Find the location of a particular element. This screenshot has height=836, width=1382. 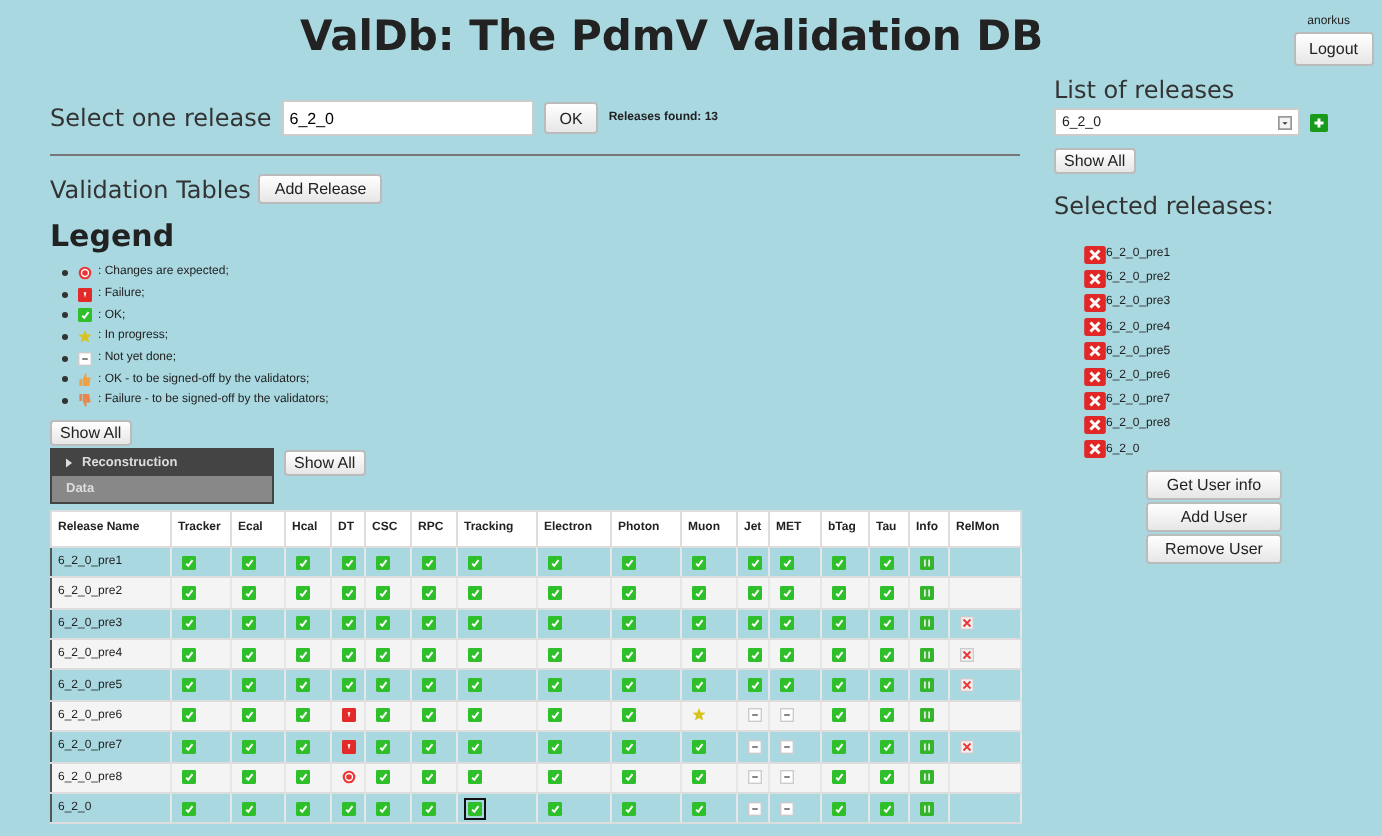

ok-button: OK is located at coordinates (571, 118).